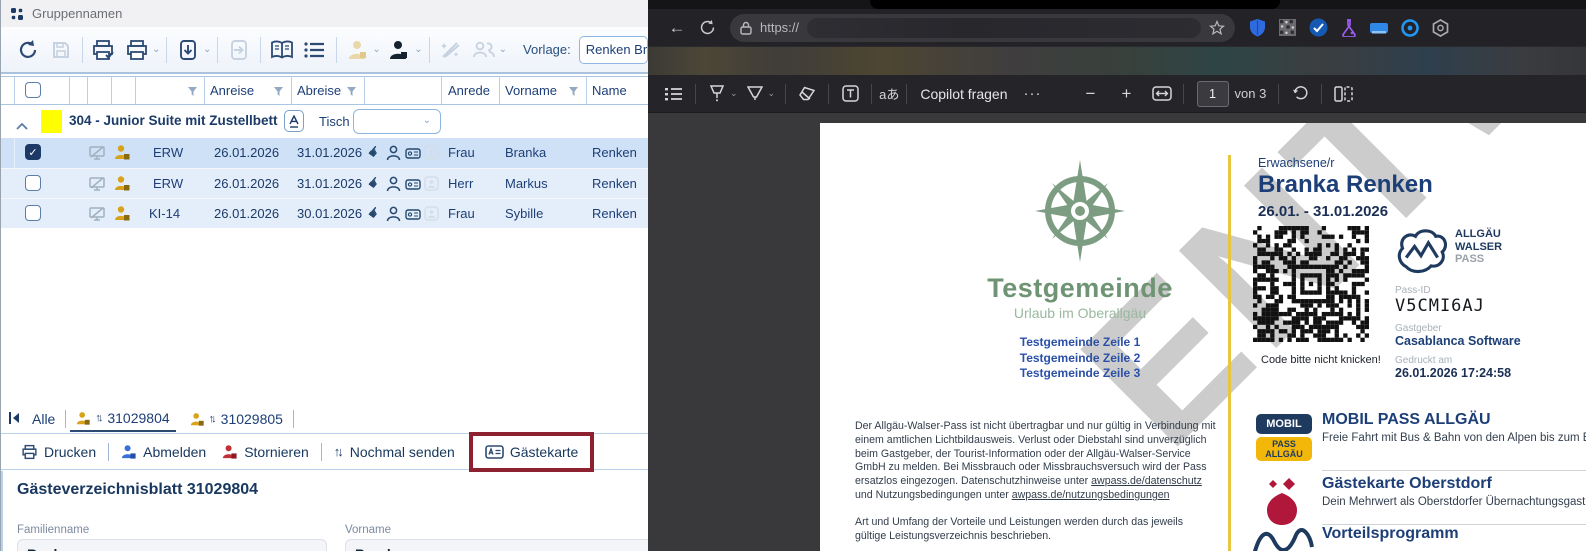 This screenshot has width=1586, height=551. What do you see at coordinates (1146, 481) in the screenshot?
I see `datenschutz-link: awpass.de/datenschutz` at bounding box center [1146, 481].